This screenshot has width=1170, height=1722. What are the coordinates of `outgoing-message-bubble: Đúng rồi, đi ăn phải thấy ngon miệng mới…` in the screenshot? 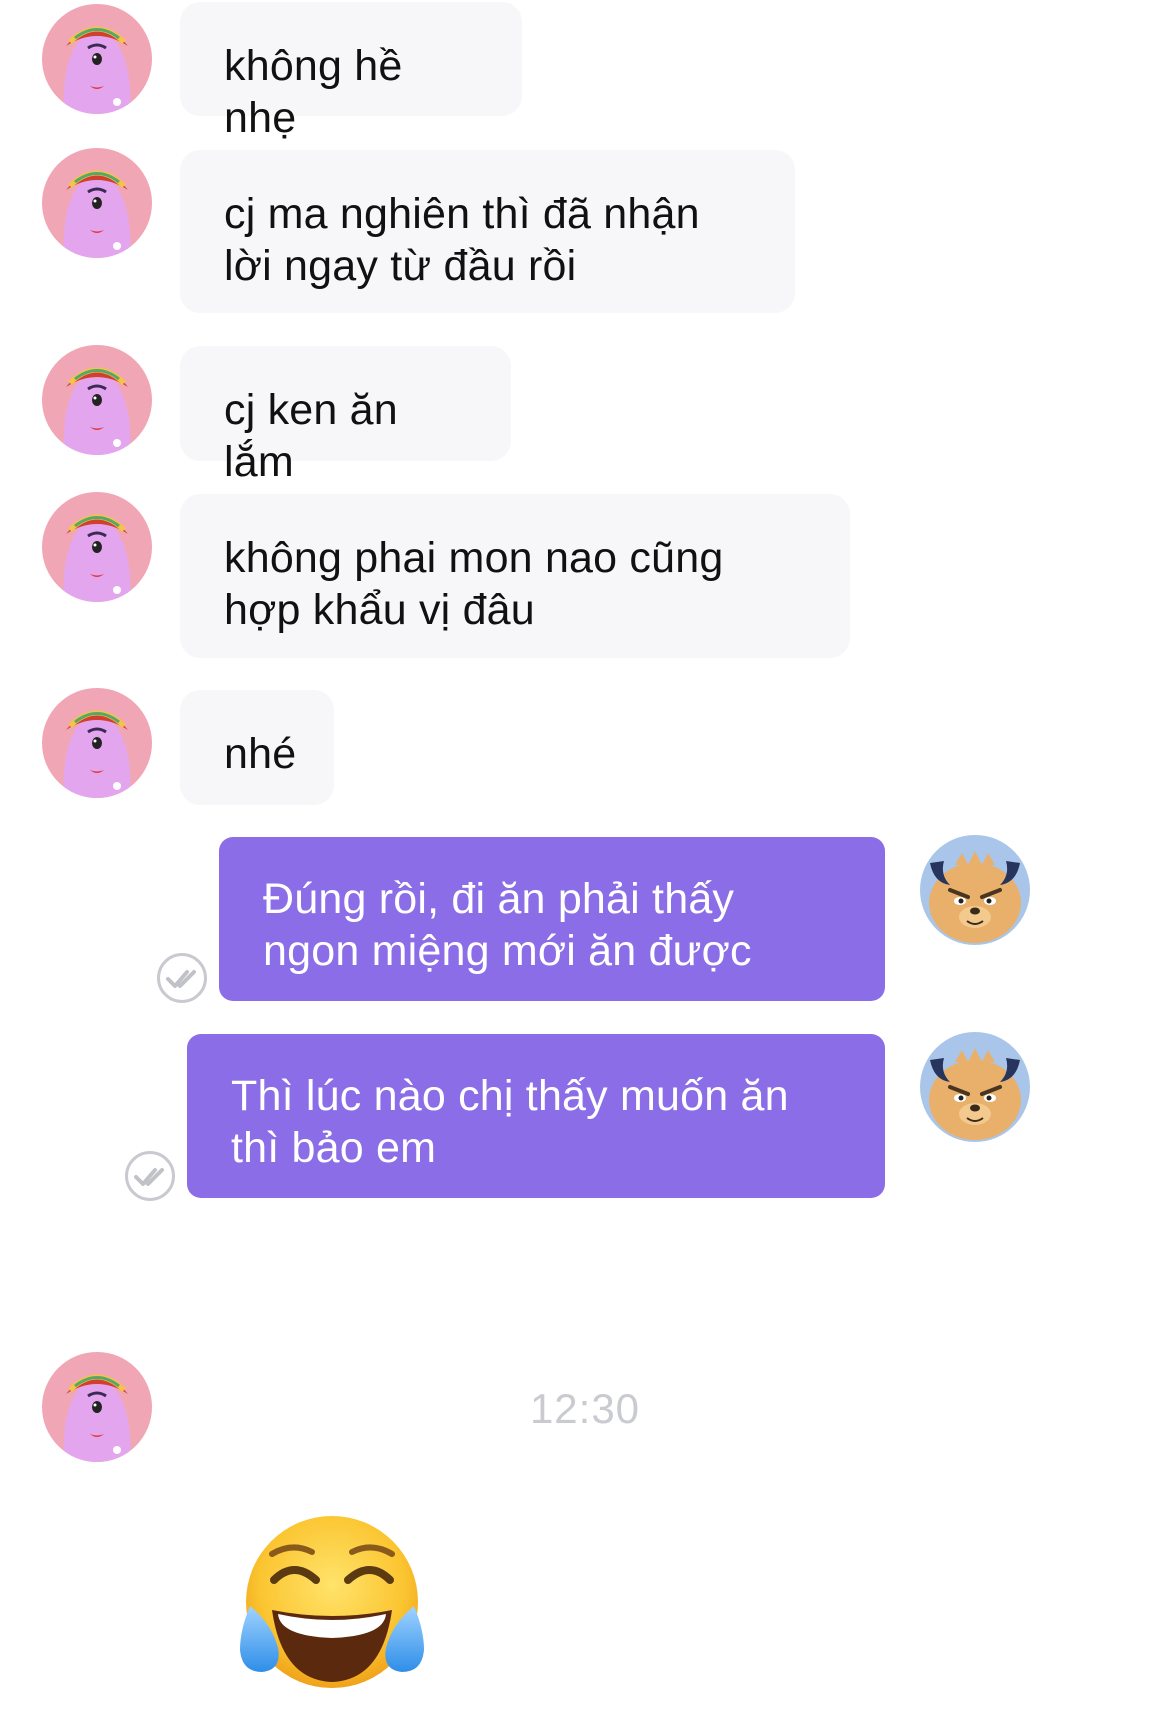 It's located at (552, 919).